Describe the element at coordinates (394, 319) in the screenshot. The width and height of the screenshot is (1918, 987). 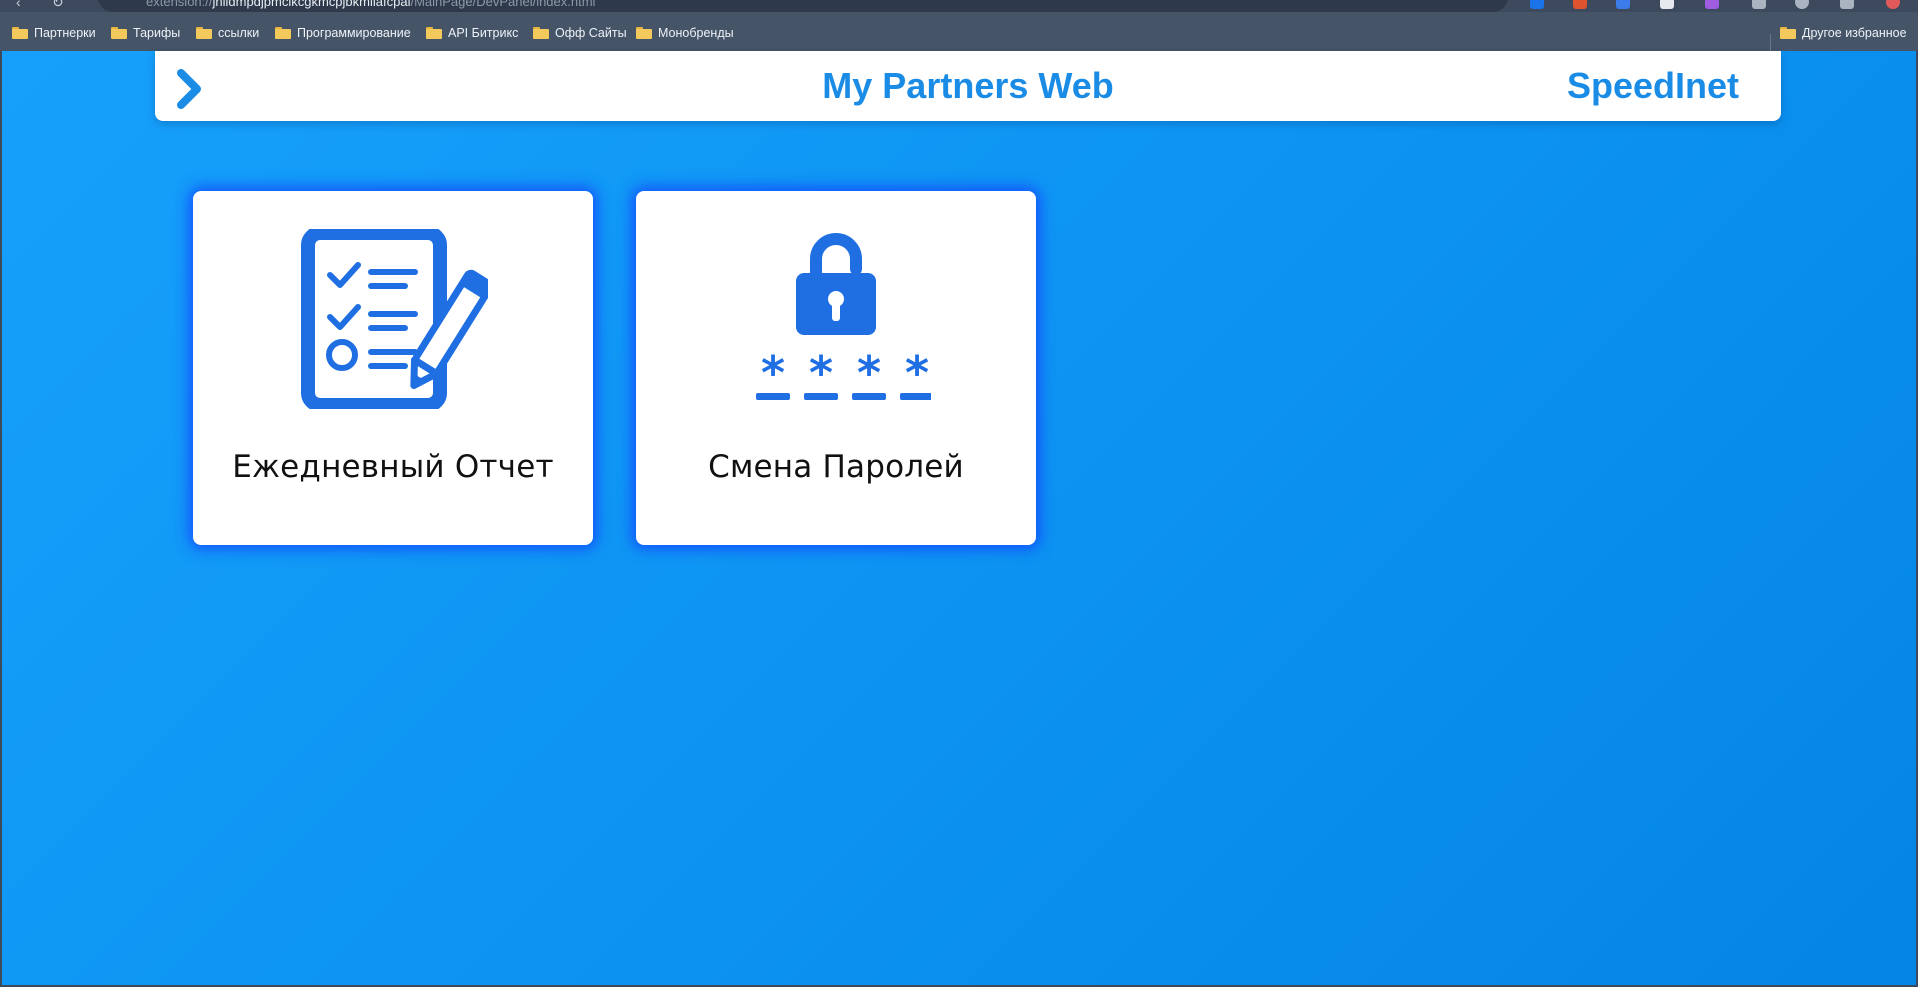
I see `checklist-pencil-icon` at that location.